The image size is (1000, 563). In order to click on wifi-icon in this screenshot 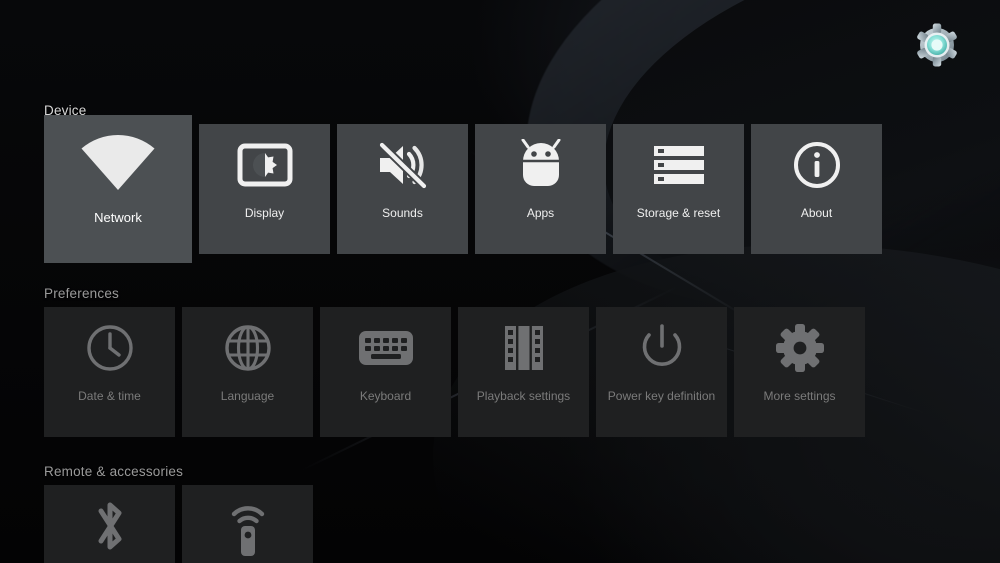, I will do `click(118, 163)`.